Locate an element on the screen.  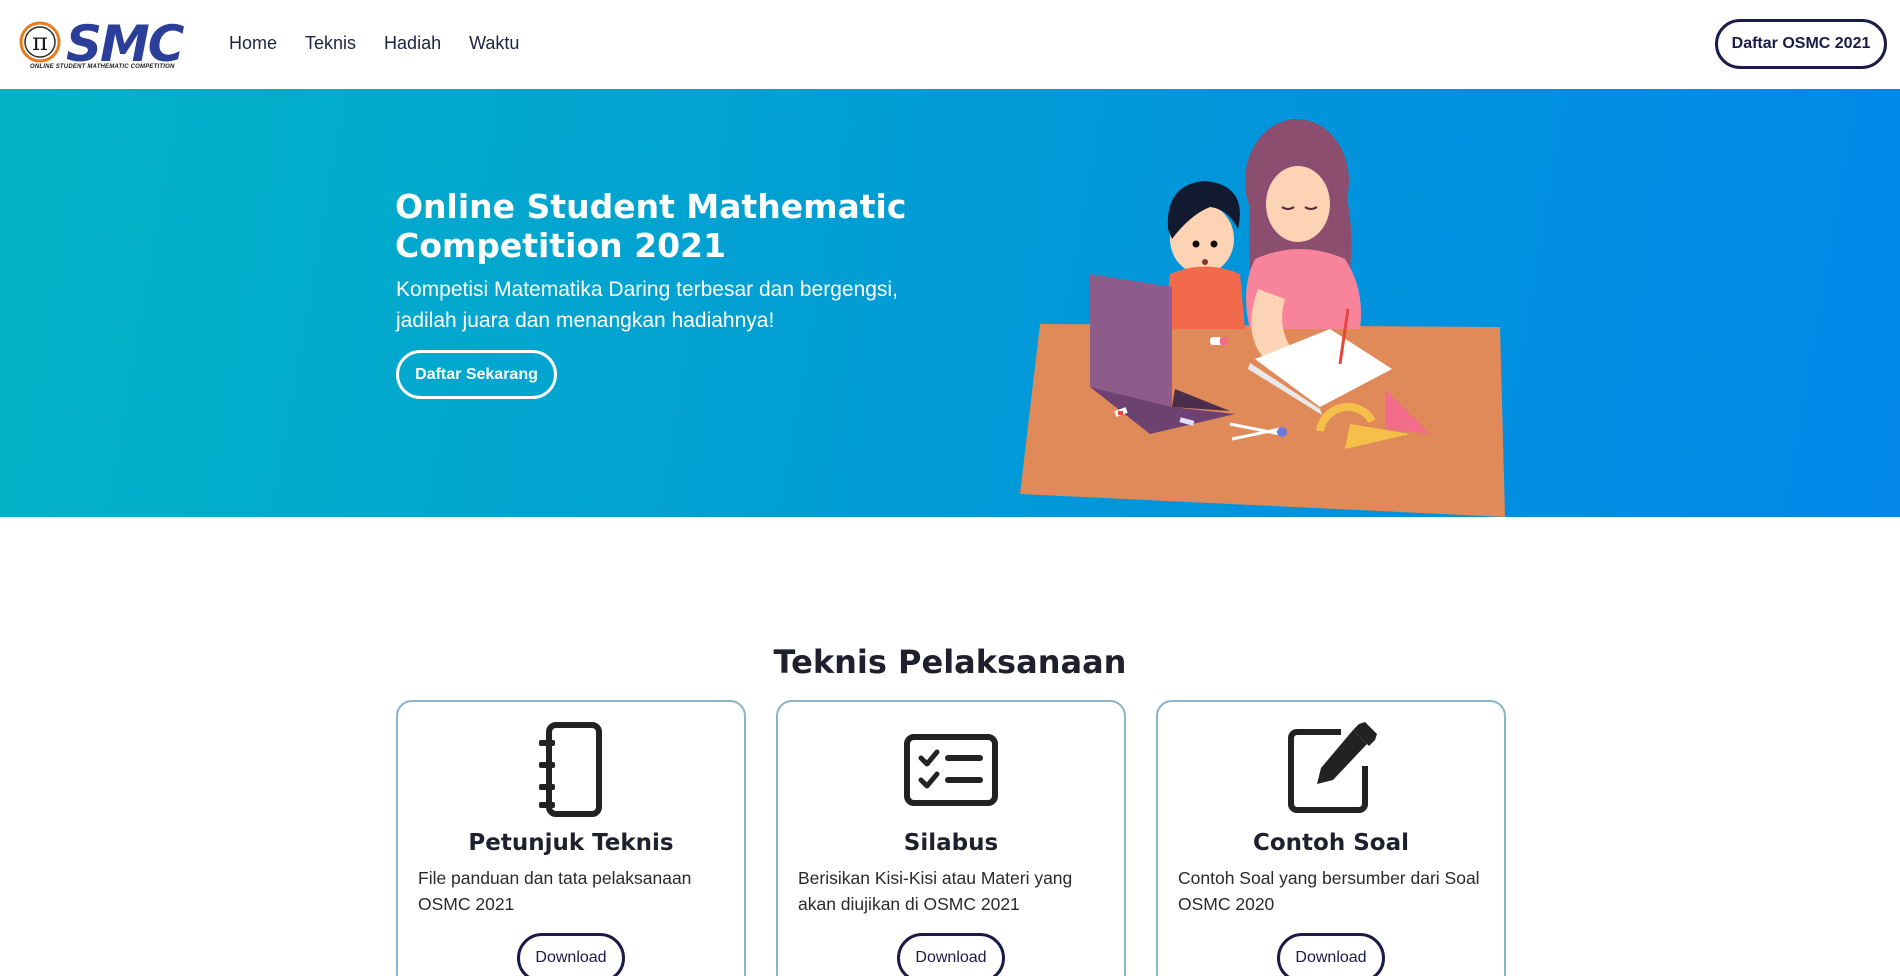
main-nav: Home Teknis Hadiah Waktu is located at coordinates (388, 43).